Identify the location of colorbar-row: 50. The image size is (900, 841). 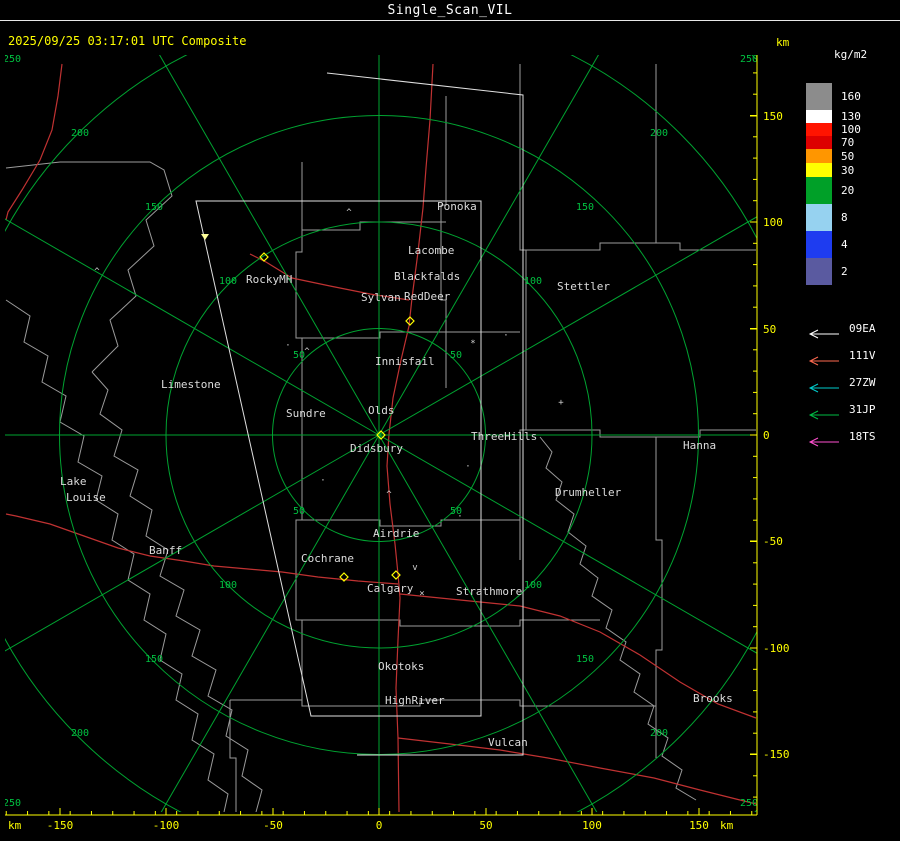
(853, 156).